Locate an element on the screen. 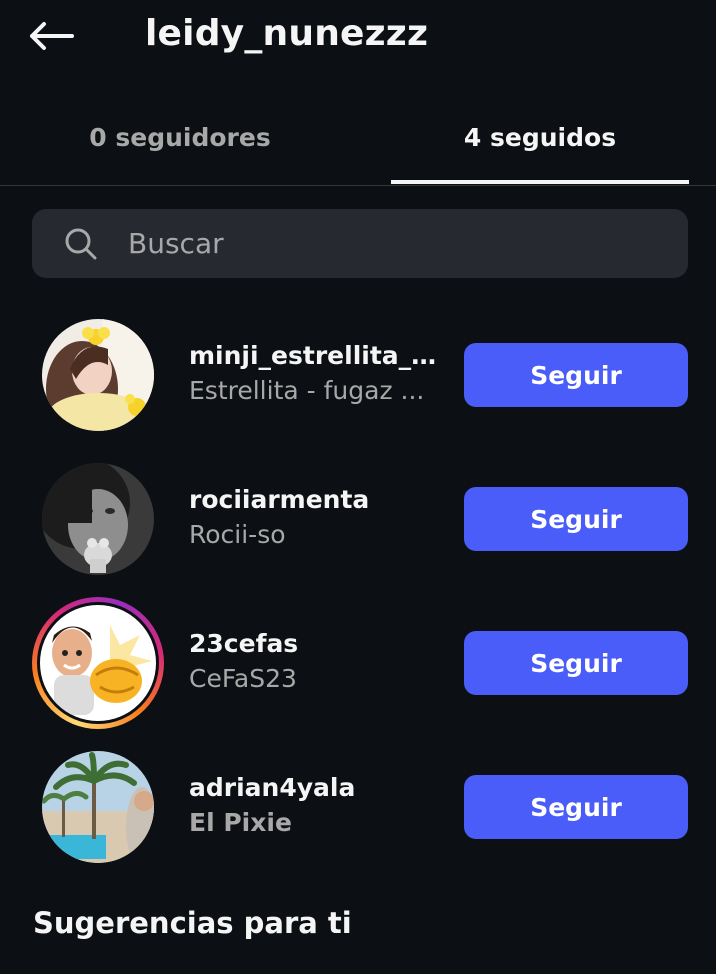  tabs: 0 seguidores 4 seguidos is located at coordinates (358, 143).